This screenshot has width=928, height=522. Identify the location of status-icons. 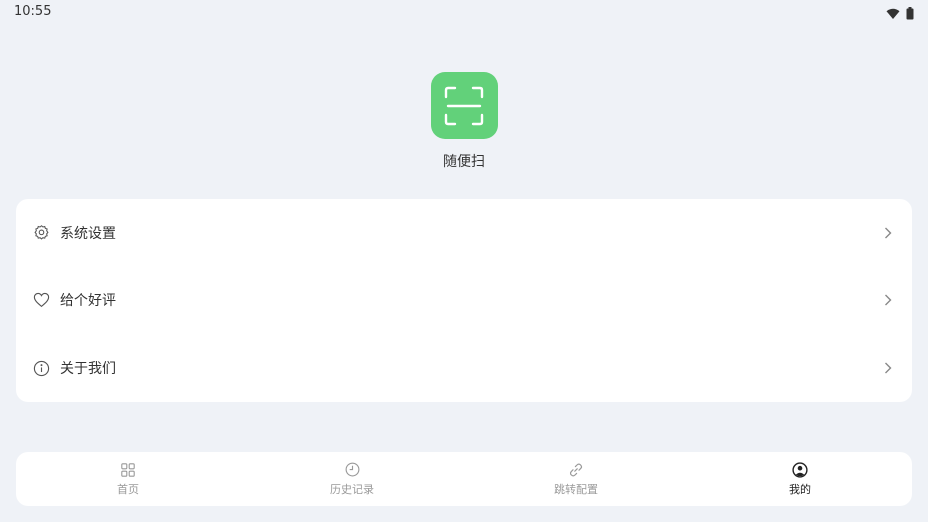
(900, 14).